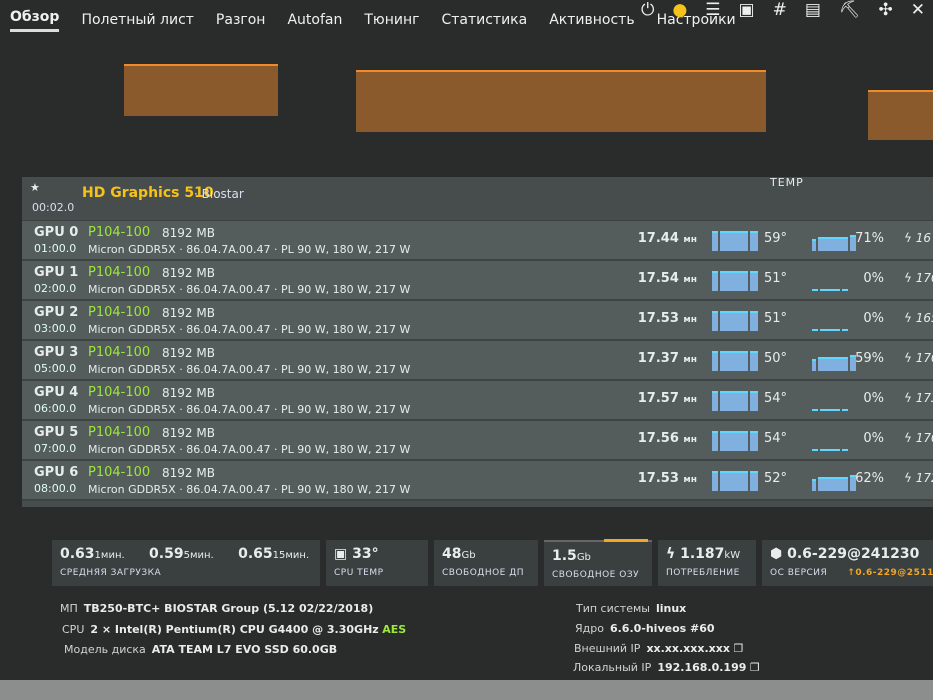 The width and height of the screenshot is (933, 700). What do you see at coordinates (924, 318) in the screenshot?
I see `power-value: 165` at bounding box center [924, 318].